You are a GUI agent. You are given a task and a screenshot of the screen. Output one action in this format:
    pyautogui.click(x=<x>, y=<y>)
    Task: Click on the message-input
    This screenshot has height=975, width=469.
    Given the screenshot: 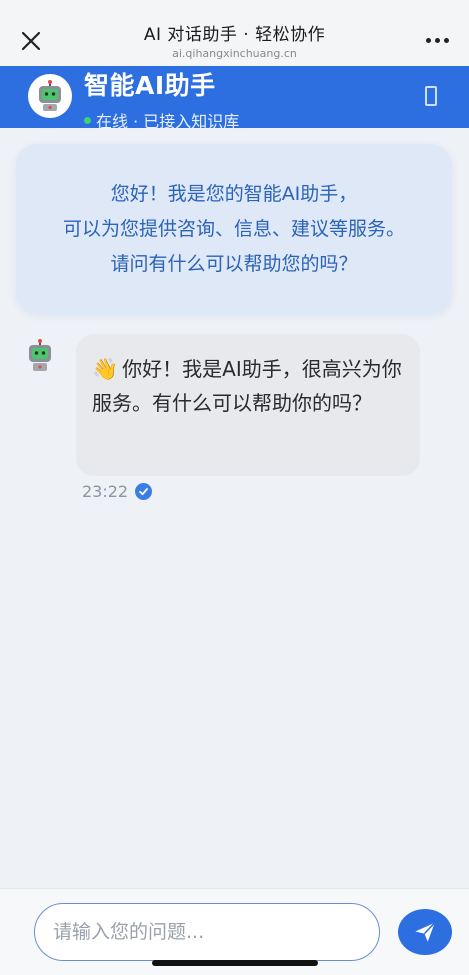 What is the action you would take?
    pyautogui.click(x=207, y=932)
    